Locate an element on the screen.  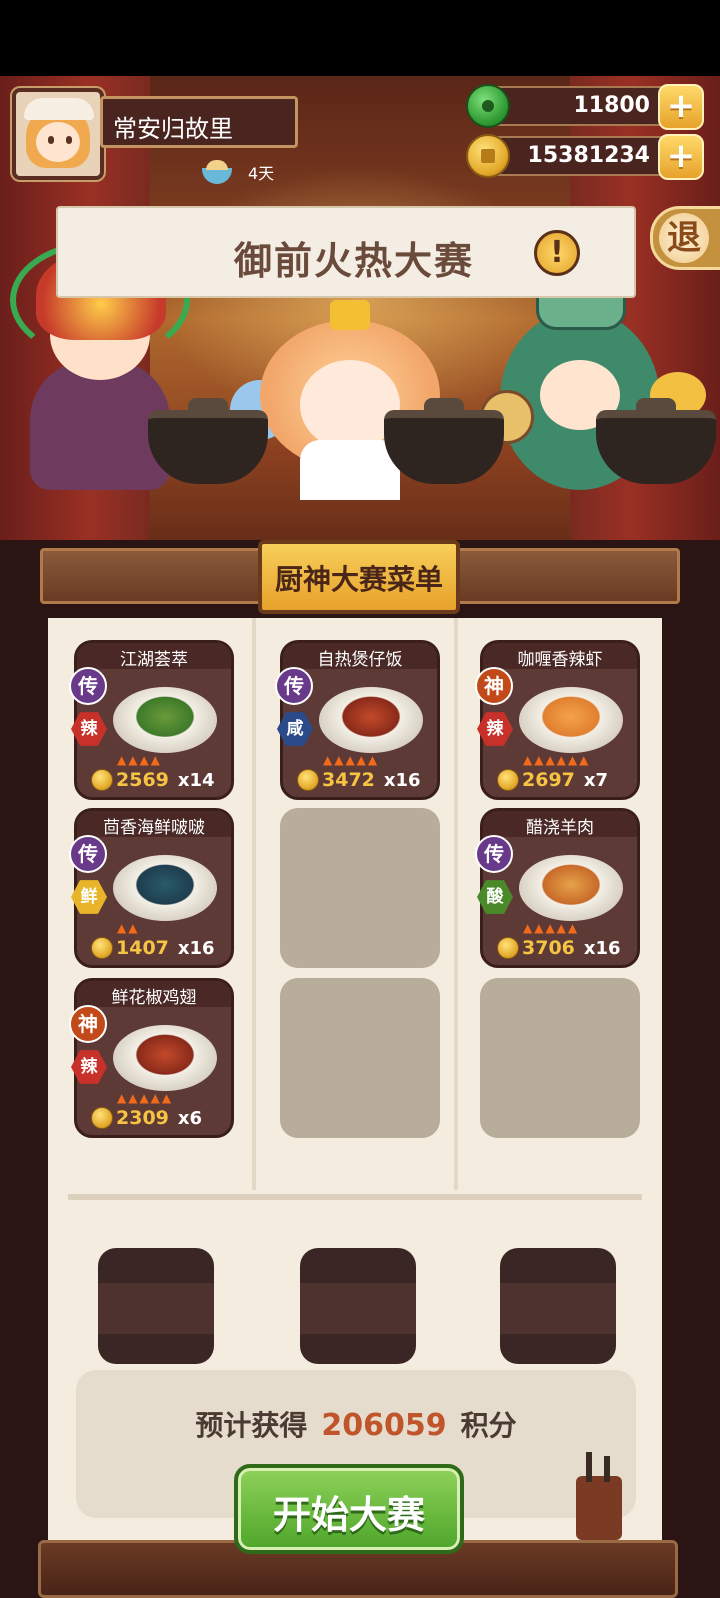
exit-button: 退 is located at coordinates (685, 238).